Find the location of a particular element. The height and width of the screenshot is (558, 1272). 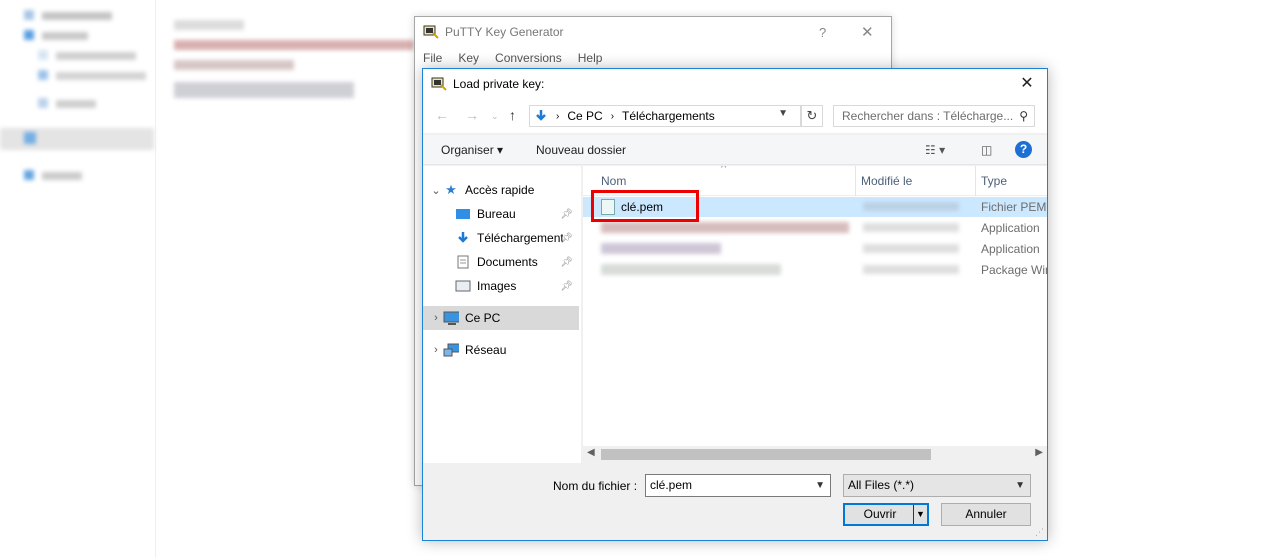

nav-item-images: Images 📌︎ is located at coordinates (501, 286).